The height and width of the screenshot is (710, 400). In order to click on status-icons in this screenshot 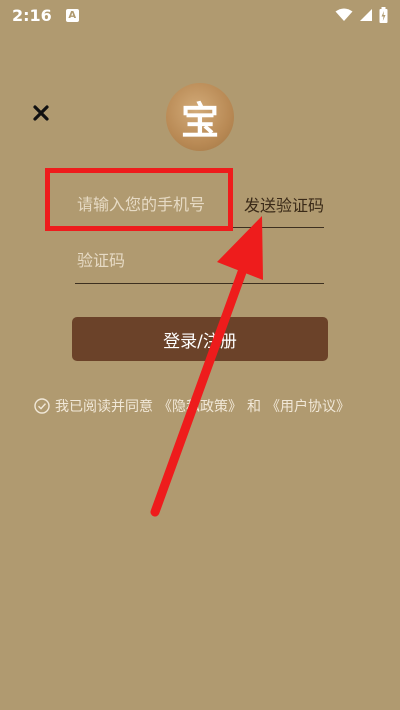, I will do `click(361, 15)`.